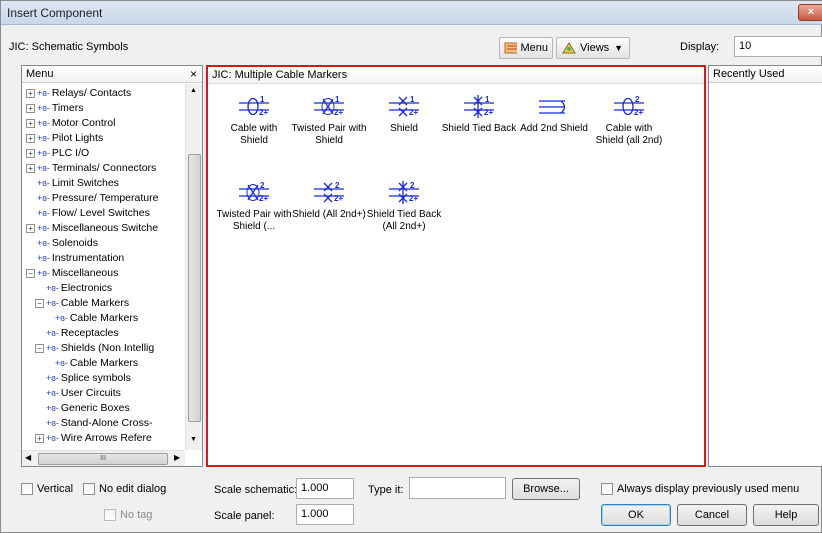 The width and height of the screenshot is (822, 533). What do you see at coordinates (69, 47) in the screenshot?
I see `library-title: JIC: Schematic Symbols` at bounding box center [69, 47].